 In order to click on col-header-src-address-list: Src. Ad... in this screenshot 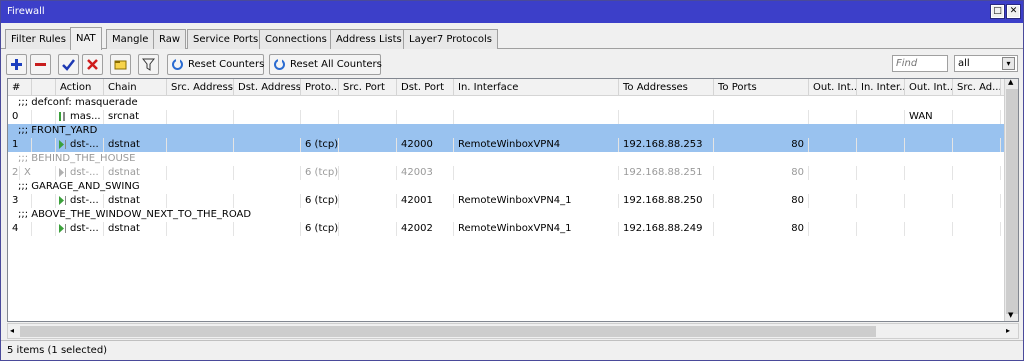, I will do `click(977, 87)`.